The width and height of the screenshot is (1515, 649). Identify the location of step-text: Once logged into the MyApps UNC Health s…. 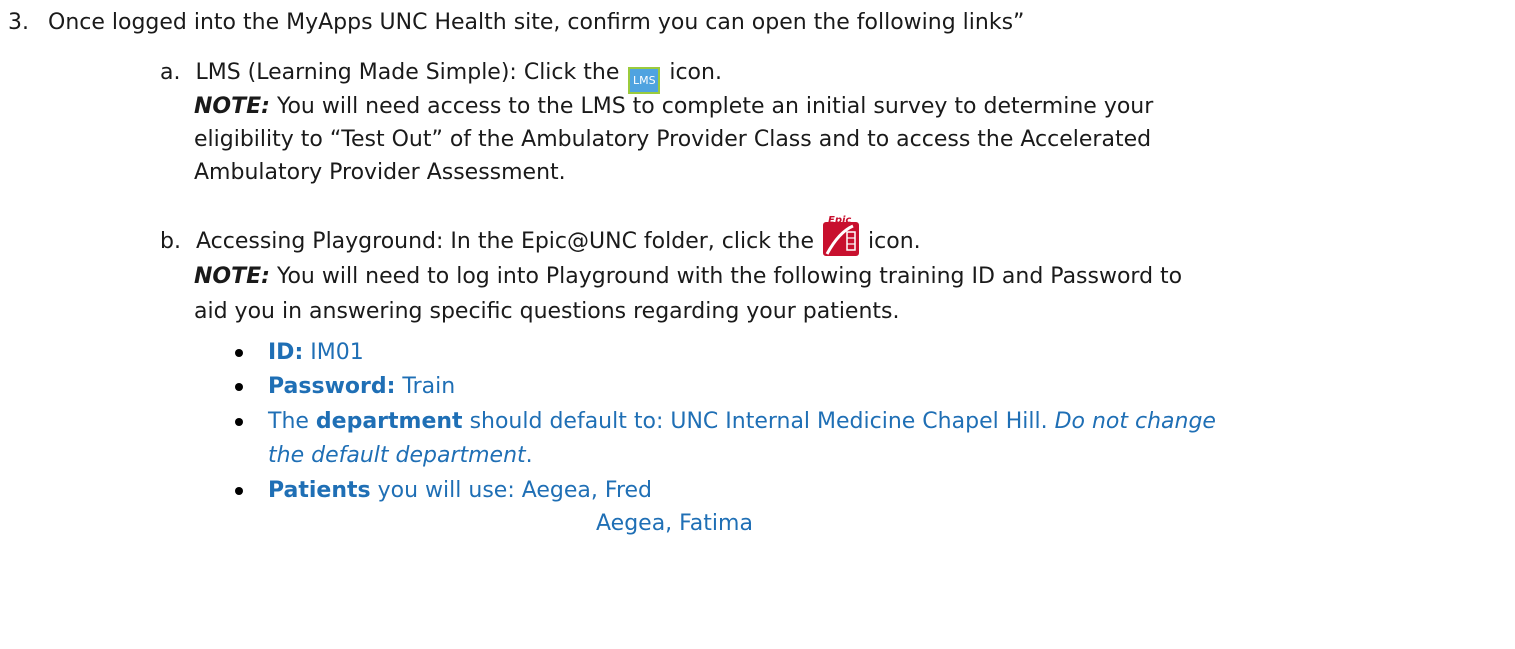
(536, 22).